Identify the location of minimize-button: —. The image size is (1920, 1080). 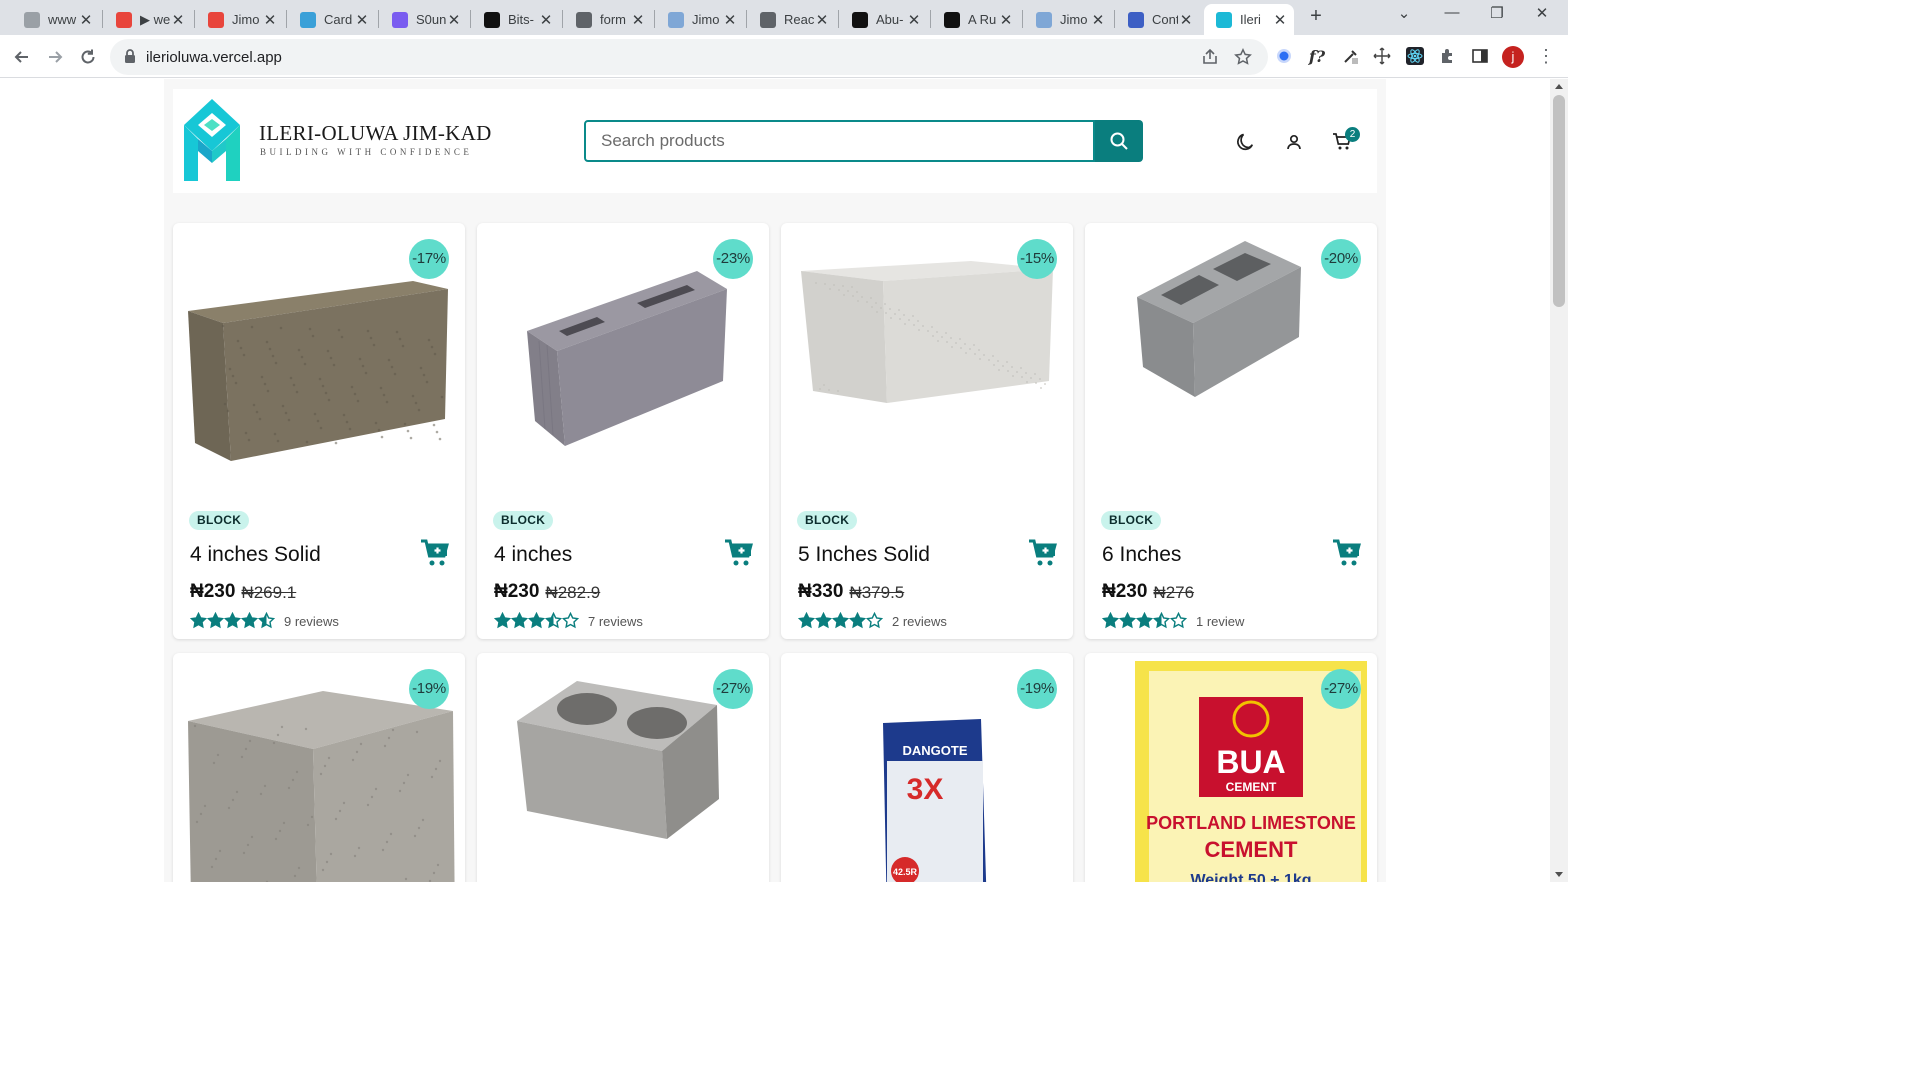
(1452, 12).